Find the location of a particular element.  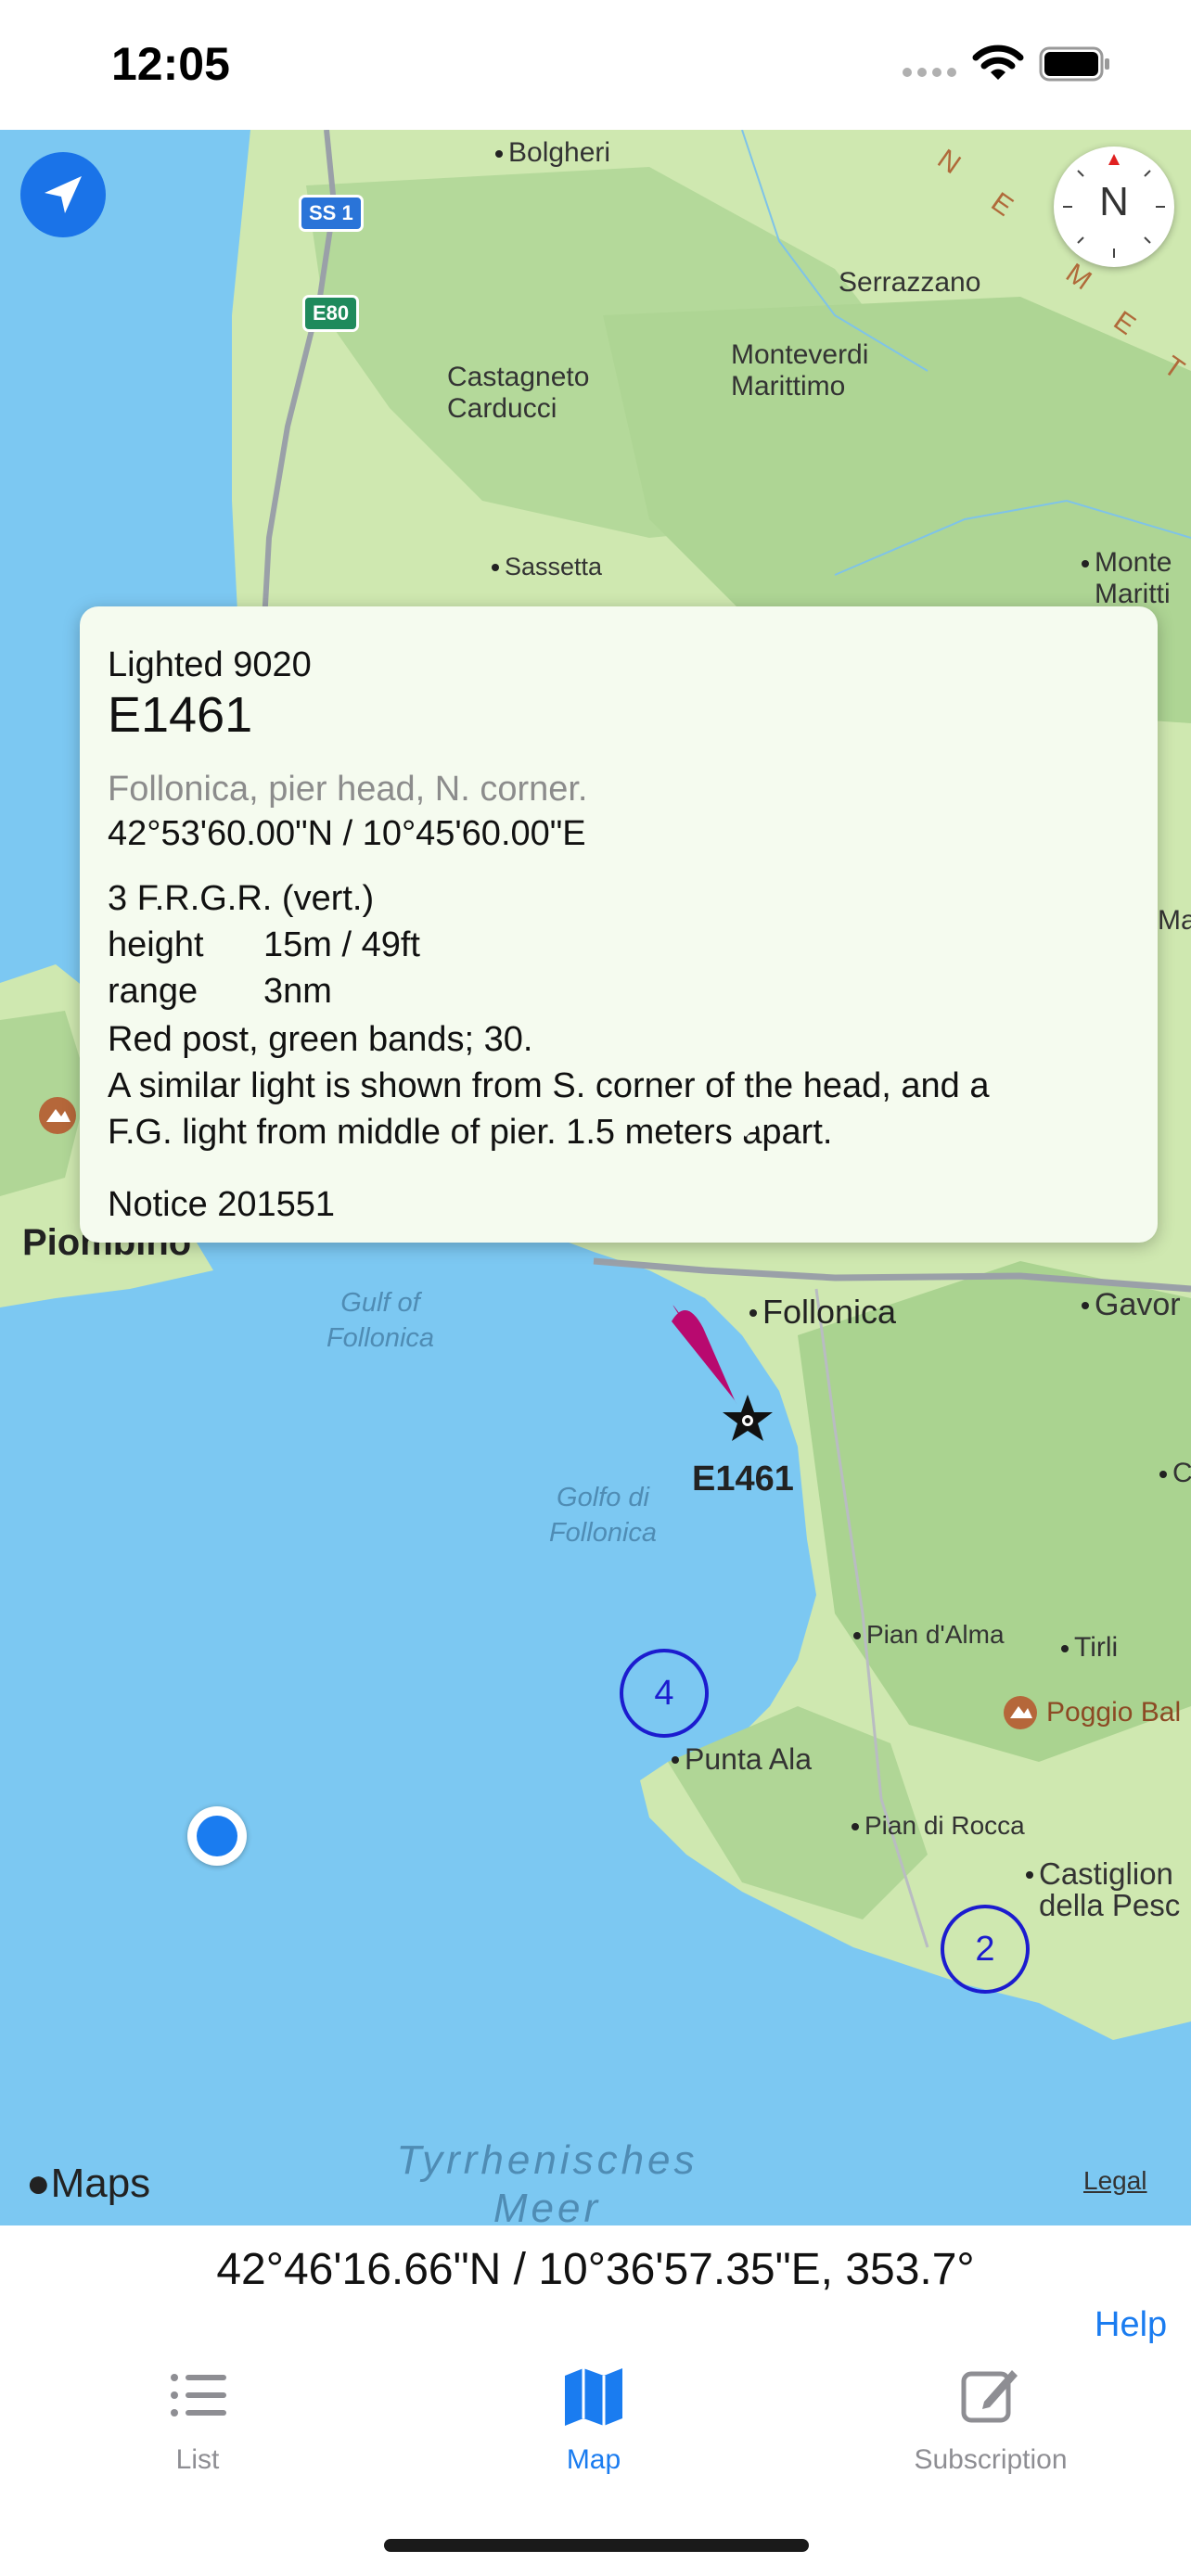

place-label: Poggio Bal is located at coordinates (1114, 1712).